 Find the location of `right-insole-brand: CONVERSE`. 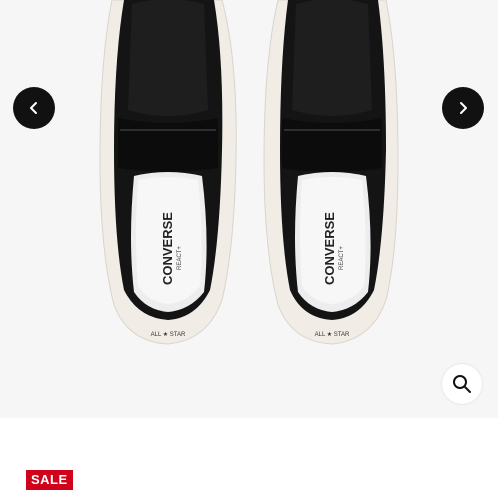

right-insole-brand: CONVERSE is located at coordinates (329, 248).